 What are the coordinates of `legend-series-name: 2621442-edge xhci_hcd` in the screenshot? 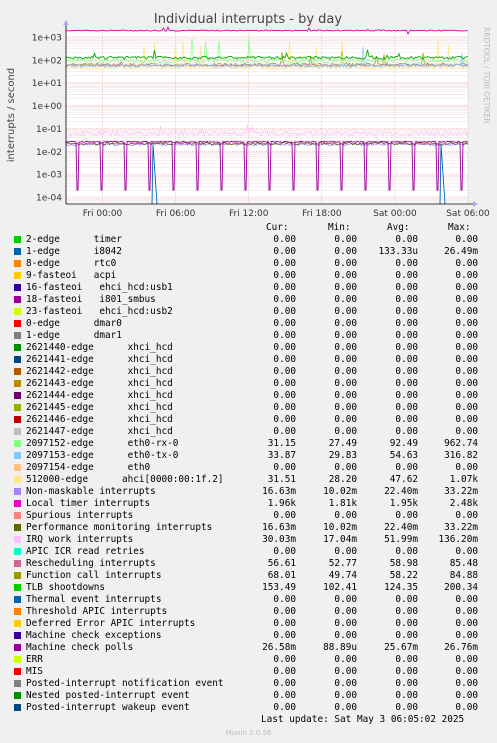 It's located at (99, 371).